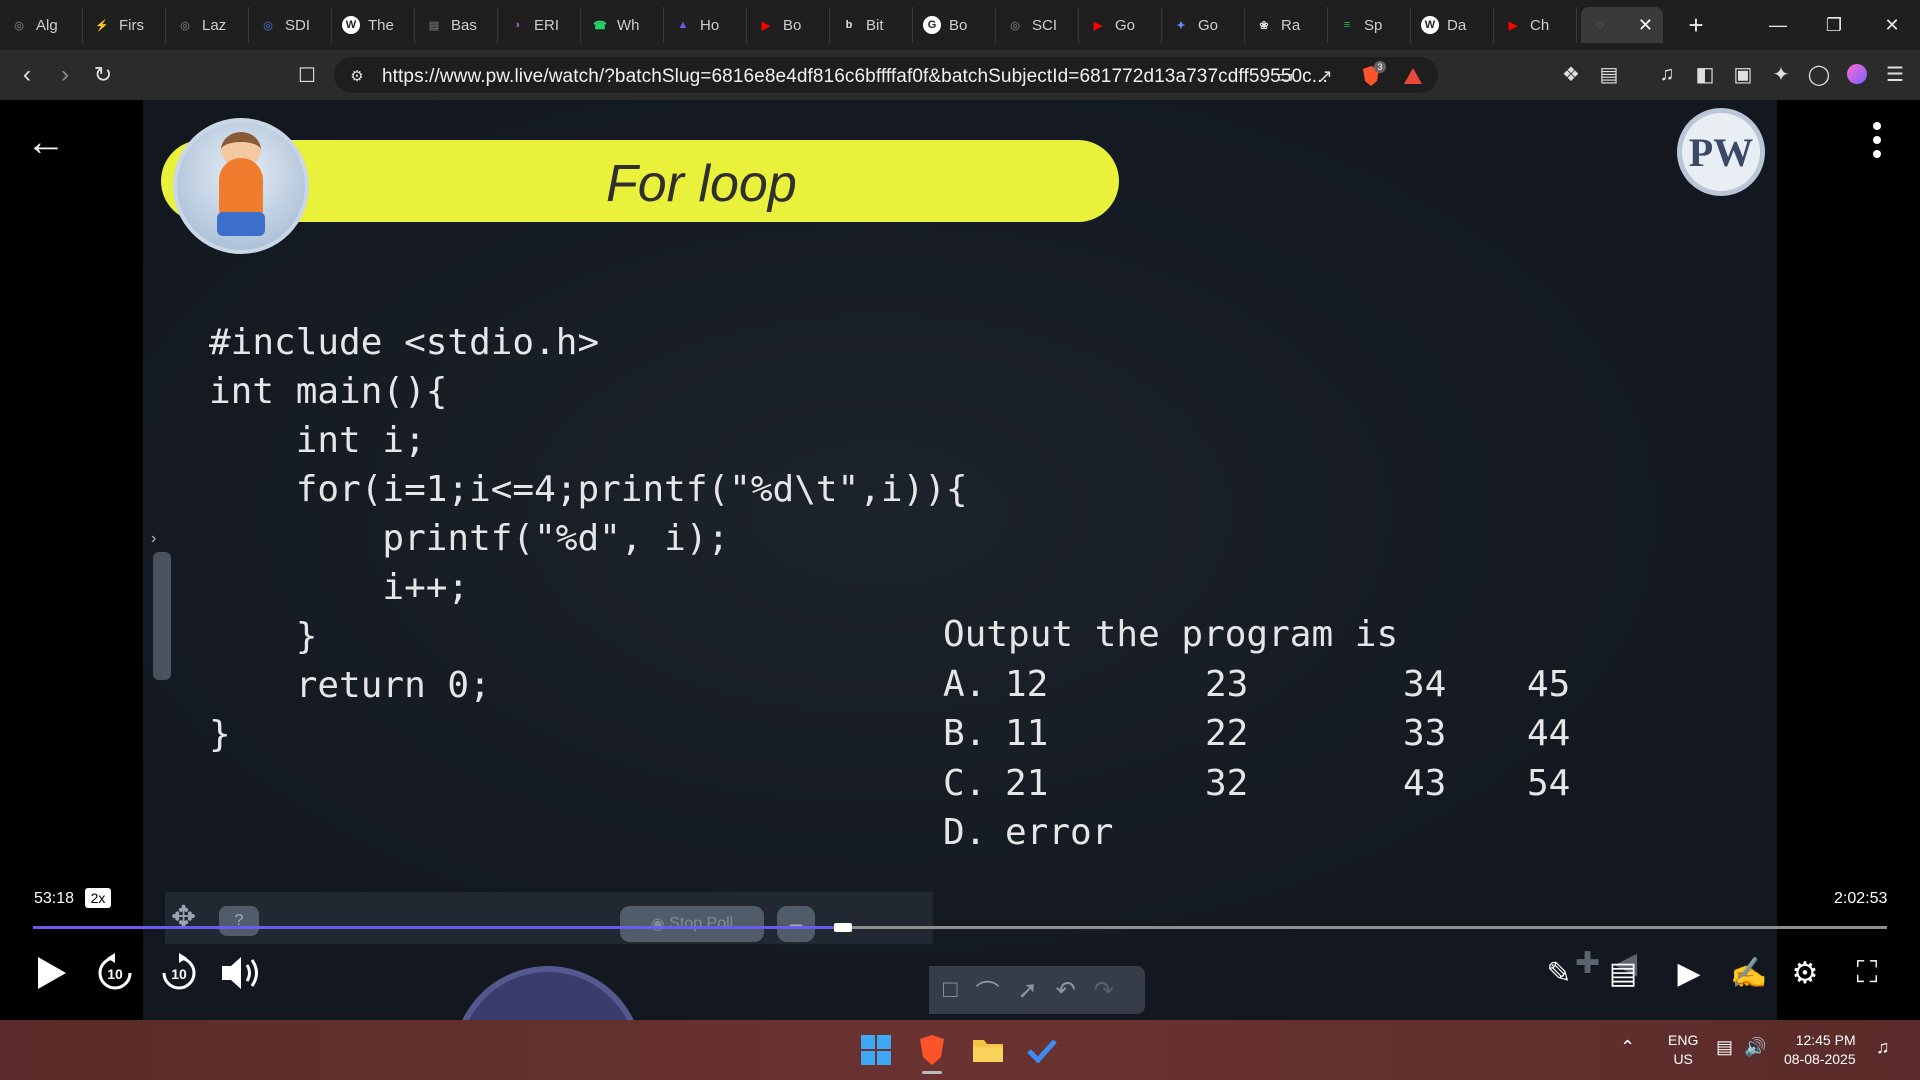 The height and width of the screenshot is (1080, 1920). I want to click on browser-tab: ⚡ Firs, so click(124, 25).